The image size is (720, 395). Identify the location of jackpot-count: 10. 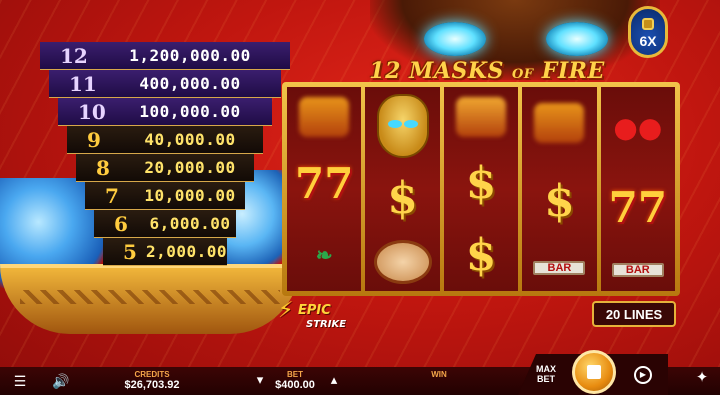
(92, 111).